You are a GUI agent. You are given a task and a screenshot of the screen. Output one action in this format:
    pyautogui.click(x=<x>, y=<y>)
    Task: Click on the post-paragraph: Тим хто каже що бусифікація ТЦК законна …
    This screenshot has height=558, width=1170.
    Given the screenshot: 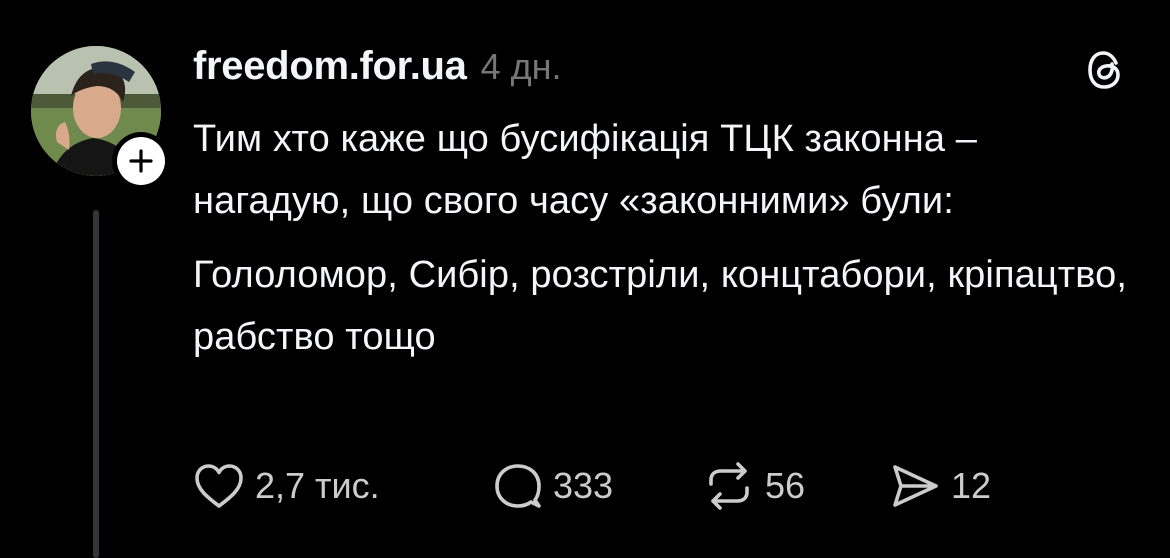 What is the action you would take?
    pyautogui.click(x=585, y=170)
    